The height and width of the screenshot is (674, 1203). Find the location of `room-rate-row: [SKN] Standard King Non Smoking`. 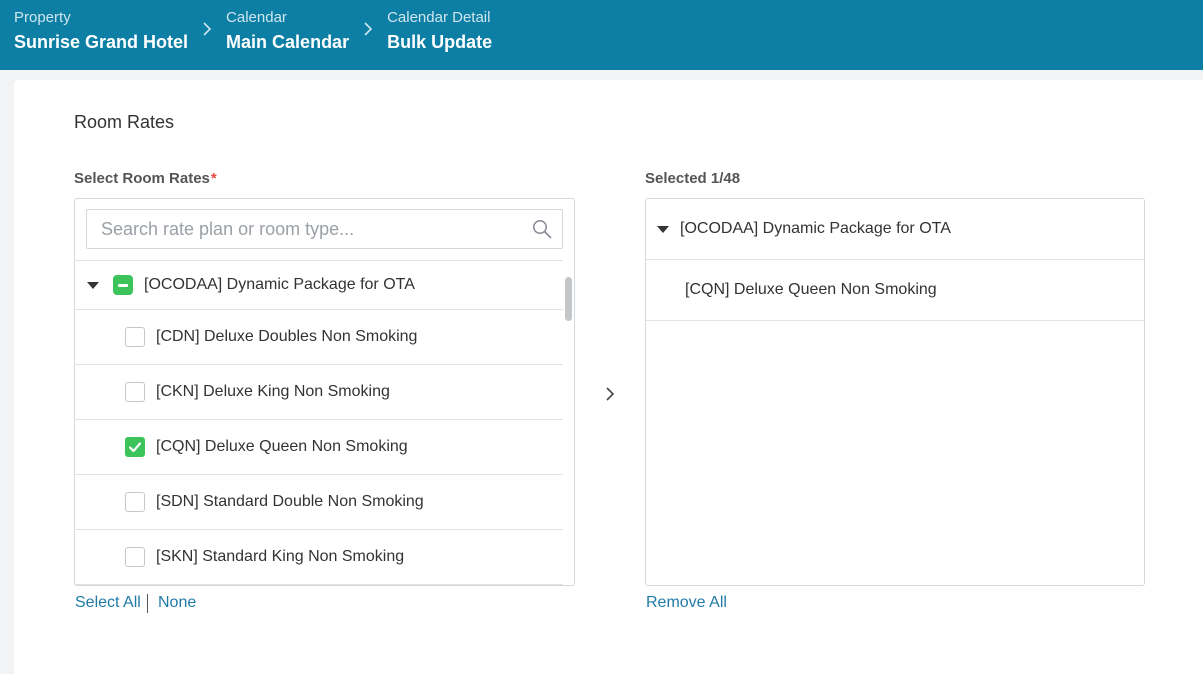

room-rate-row: [SKN] Standard King Non Smoking is located at coordinates (319, 557).